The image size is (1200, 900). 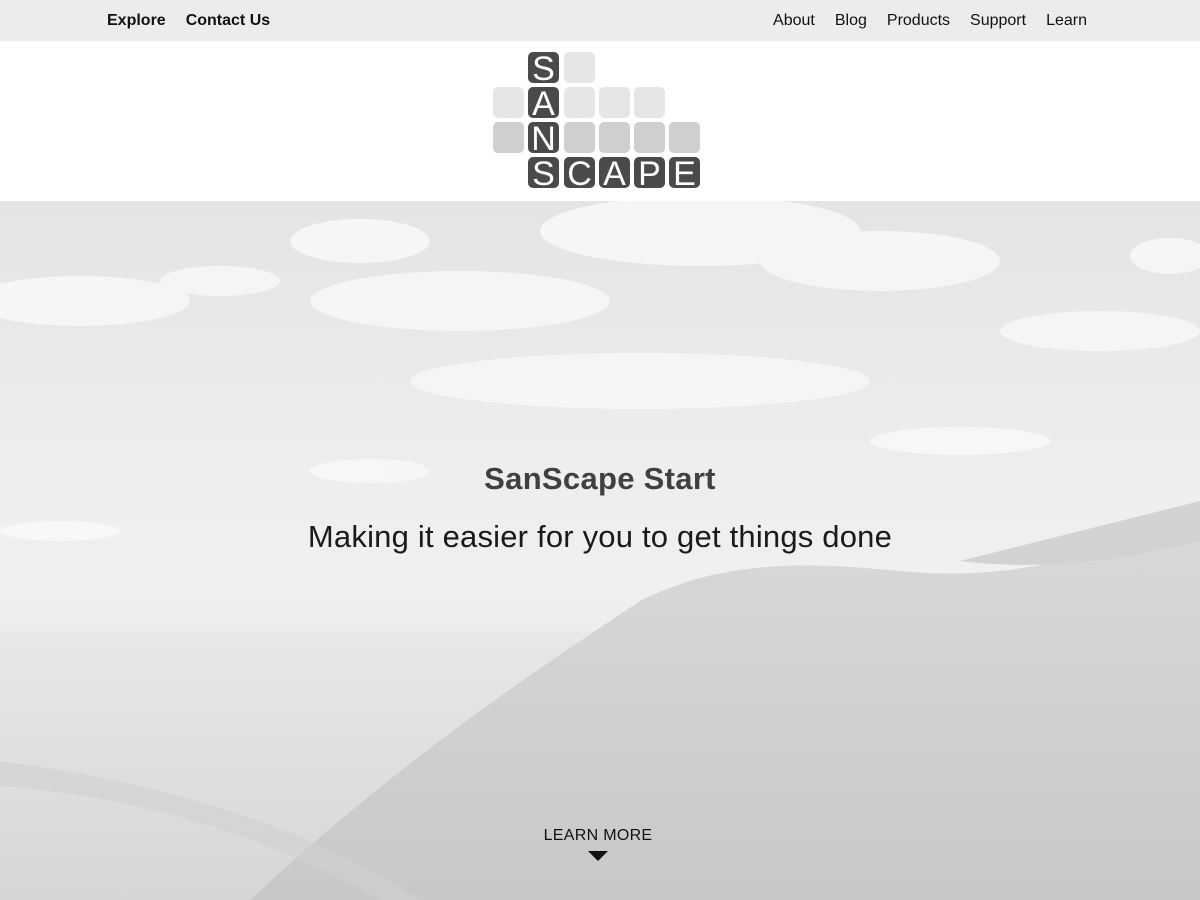 What do you see at coordinates (600, 478) in the screenshot?
I see `hero-title: SanScape Start` at bounding box center [600, 478].